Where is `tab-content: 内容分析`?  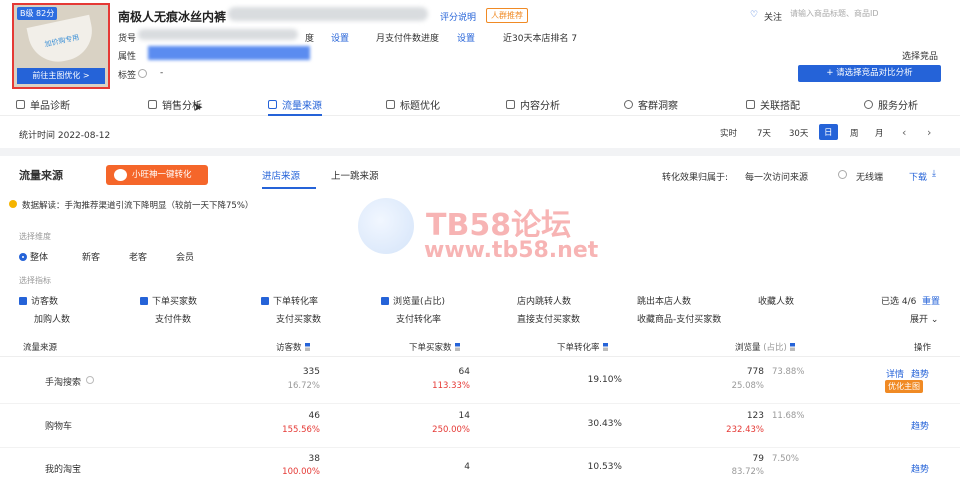 tab-content: 内容分析 is located at coordinates (533, 104).